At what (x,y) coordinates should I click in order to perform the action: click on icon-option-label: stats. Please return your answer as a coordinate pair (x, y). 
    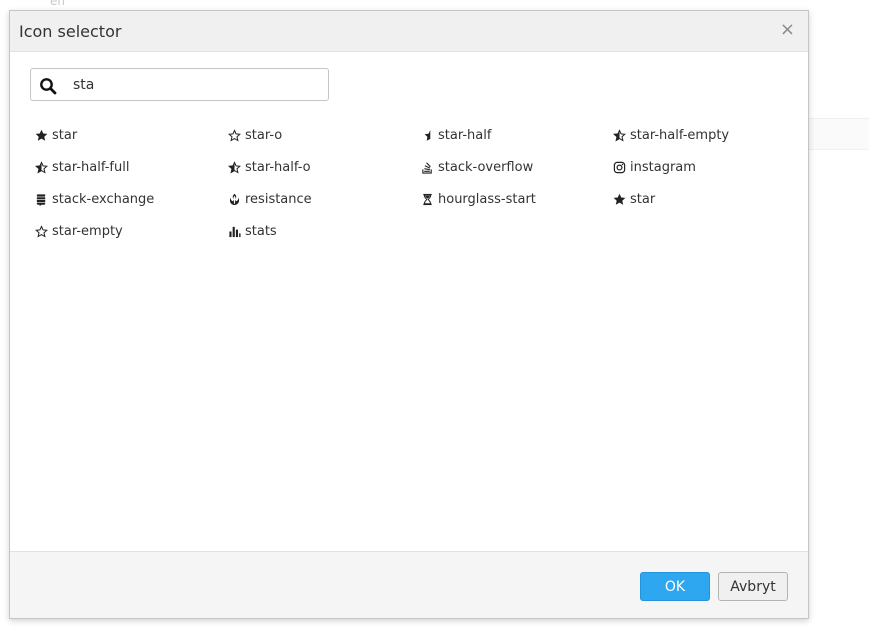
    Looking at the image, I should click on (261, 231).